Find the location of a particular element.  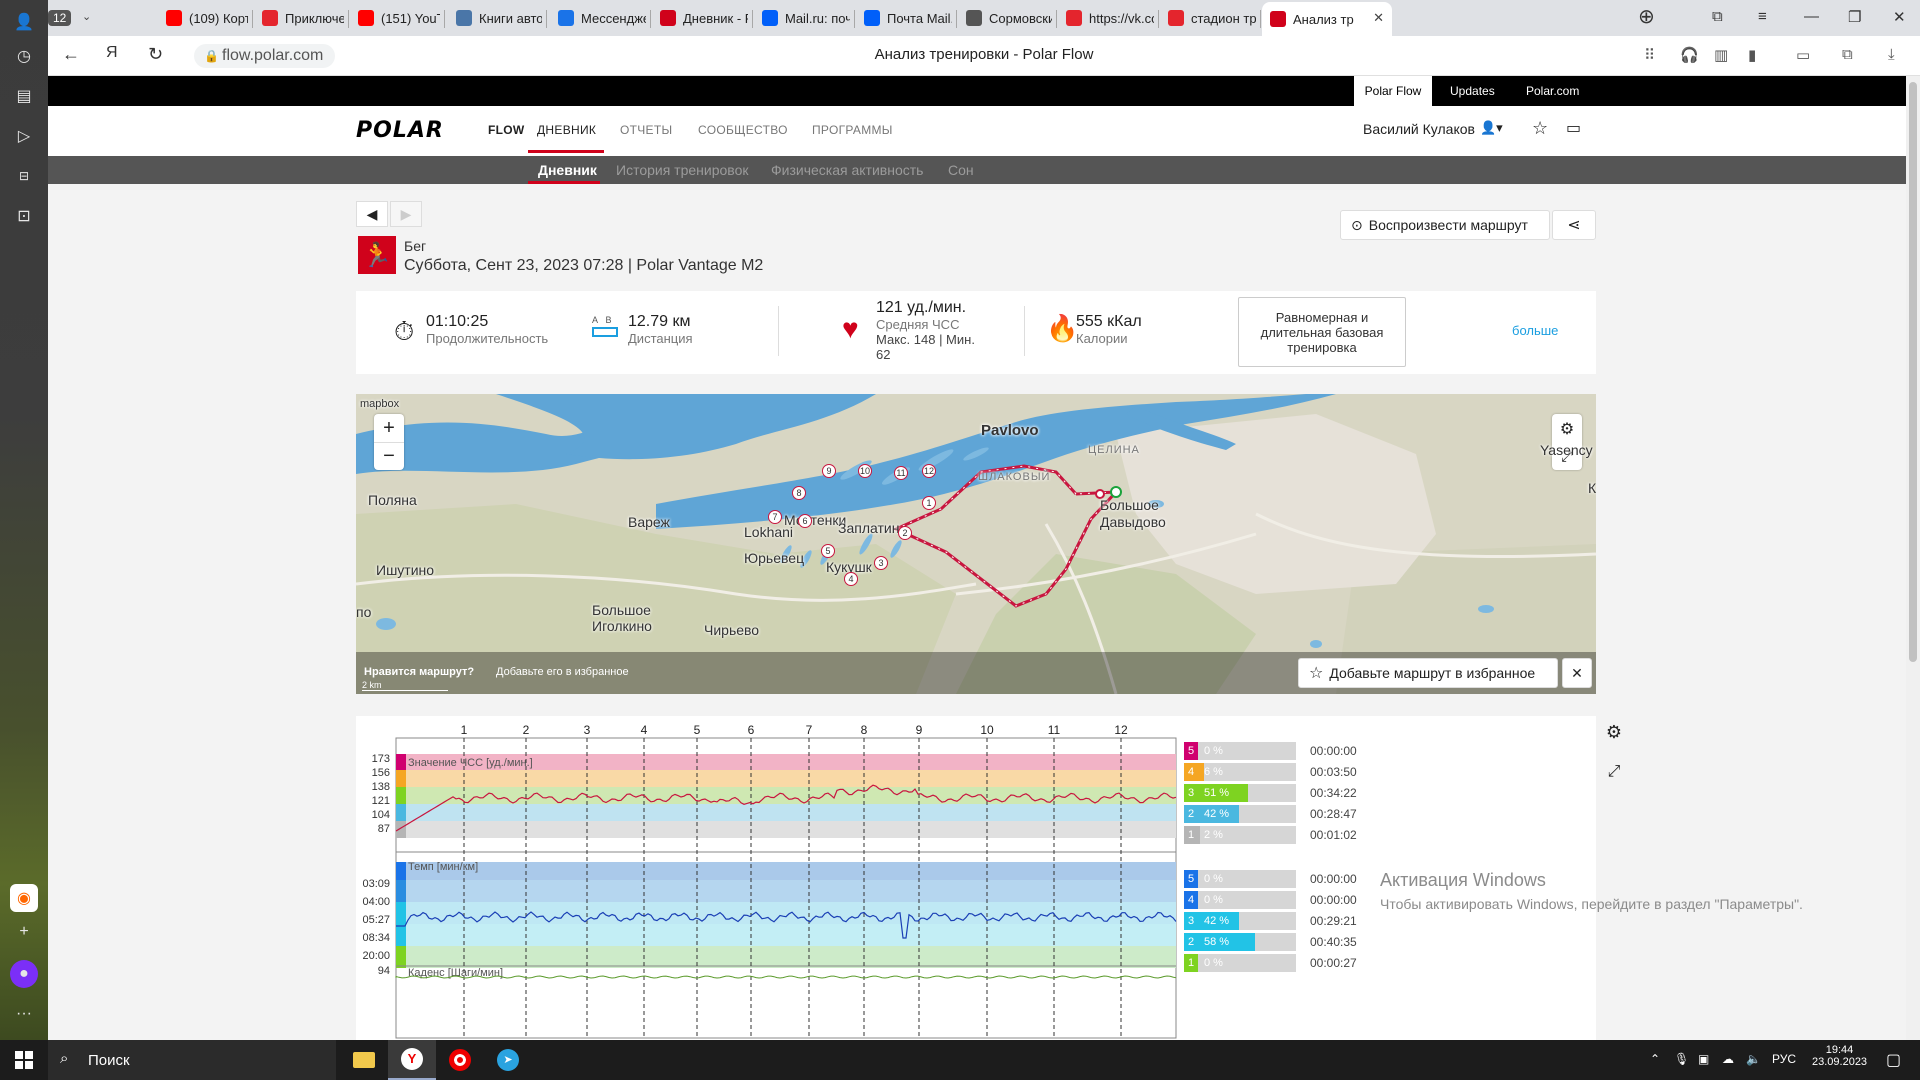

browser-tab: Мессенджер is located at coordinates (598, 18).